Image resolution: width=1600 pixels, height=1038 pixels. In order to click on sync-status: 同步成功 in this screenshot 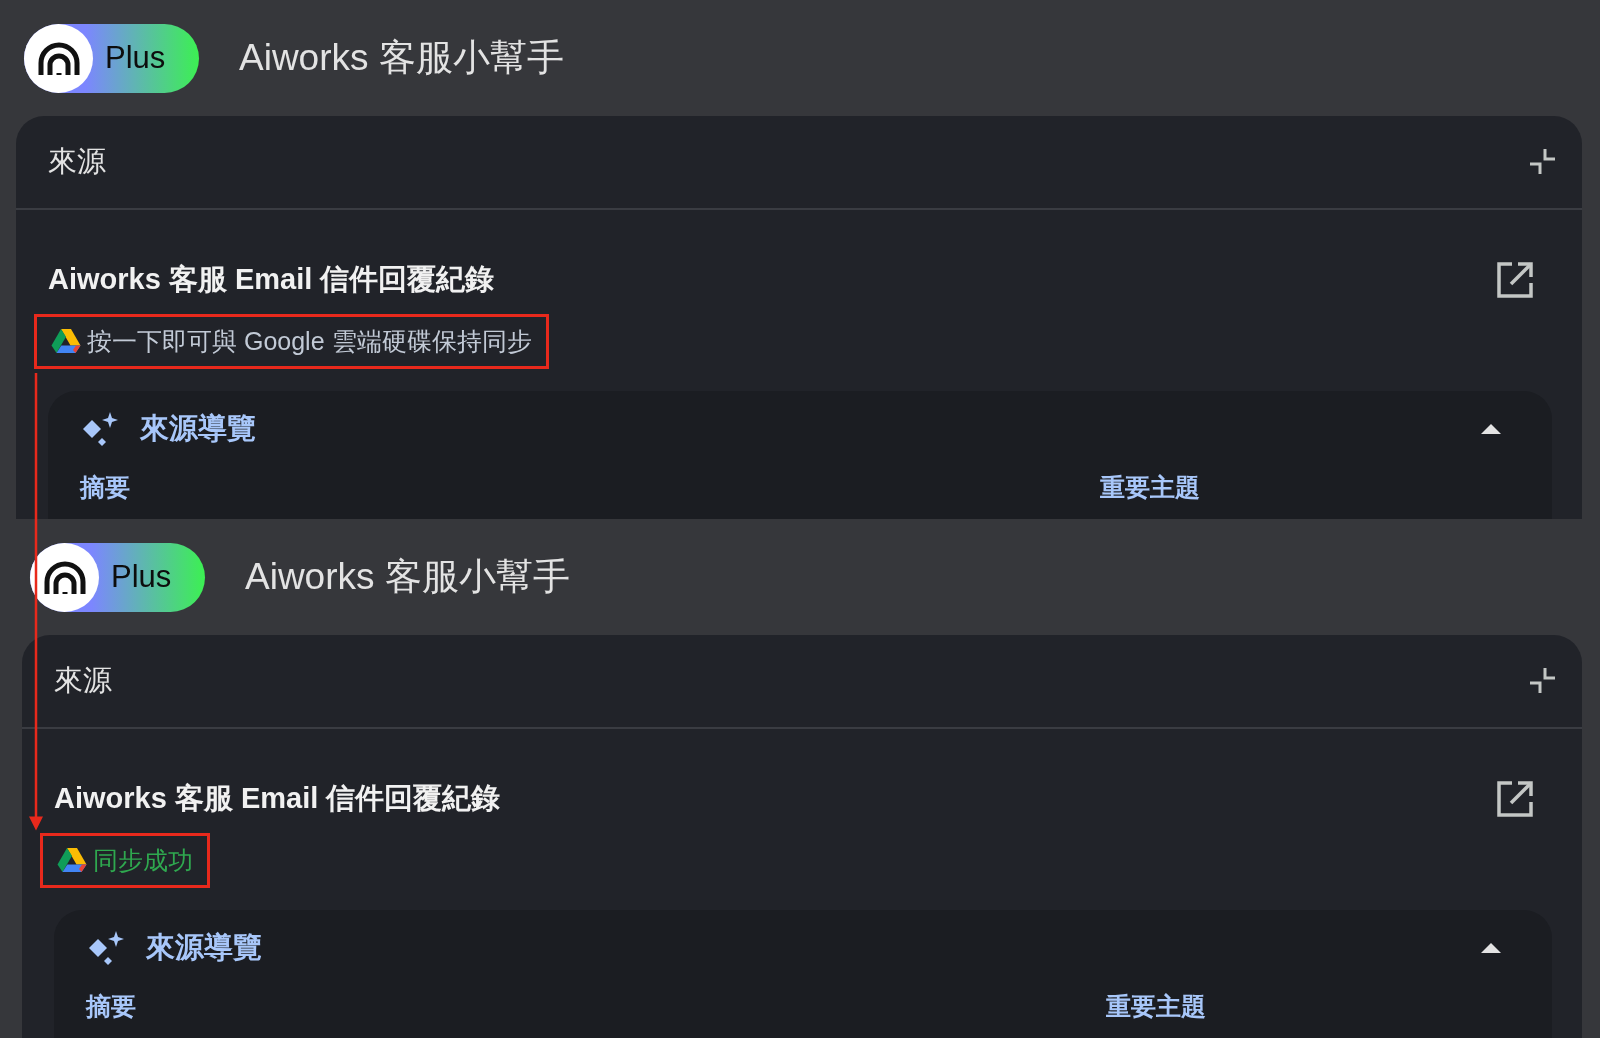, I will do `click(143, 860)`.